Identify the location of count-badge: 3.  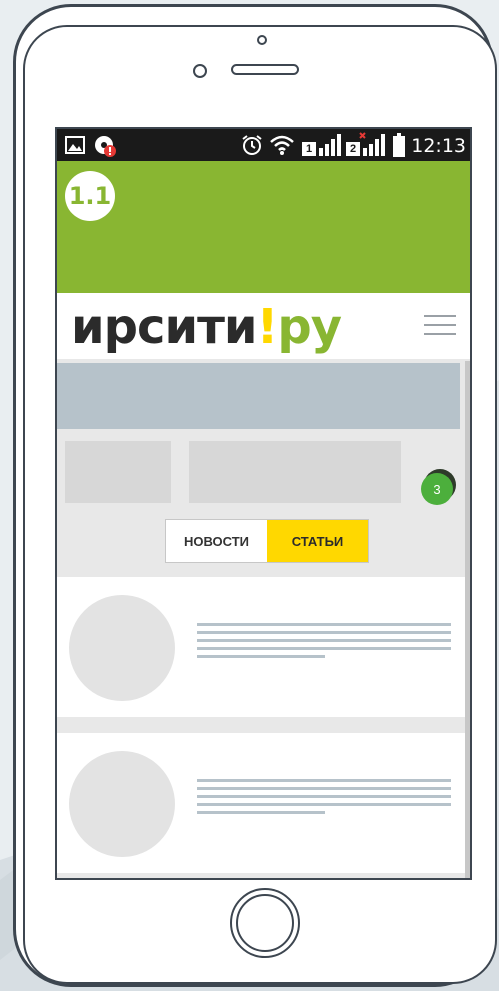
(437, 489).